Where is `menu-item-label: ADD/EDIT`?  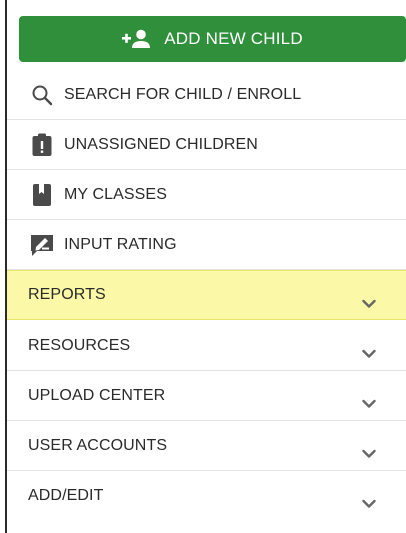
menu-item-label: ADD/EDIT is located at coordinates (66, 495).